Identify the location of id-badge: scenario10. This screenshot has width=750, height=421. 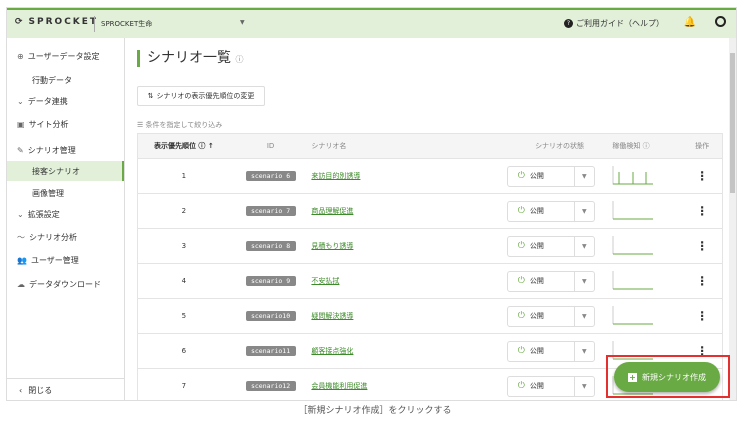
(270, 316).